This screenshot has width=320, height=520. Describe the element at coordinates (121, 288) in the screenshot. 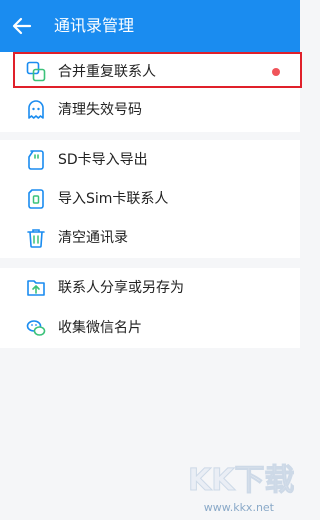

I see `list-item-label: 联系人分享或另存为` at that location.